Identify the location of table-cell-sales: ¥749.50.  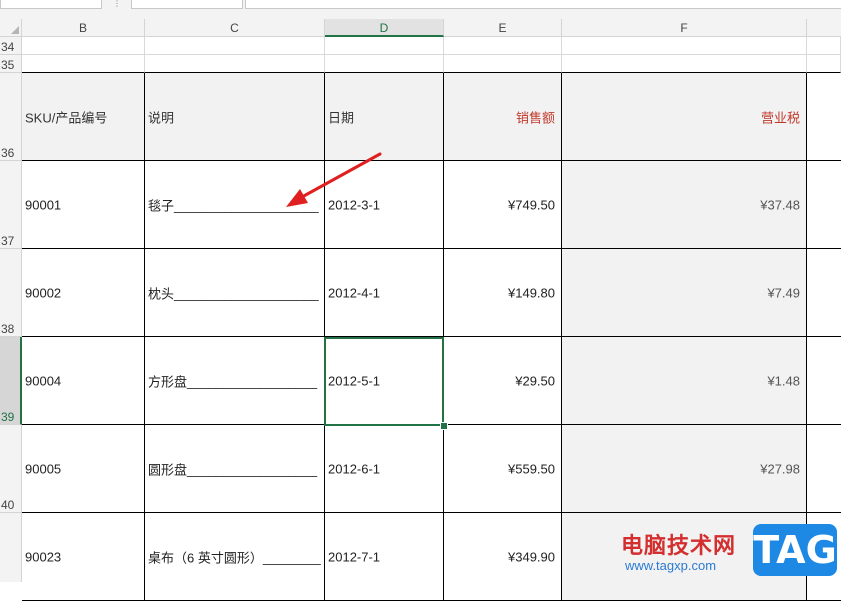
(503, 205).